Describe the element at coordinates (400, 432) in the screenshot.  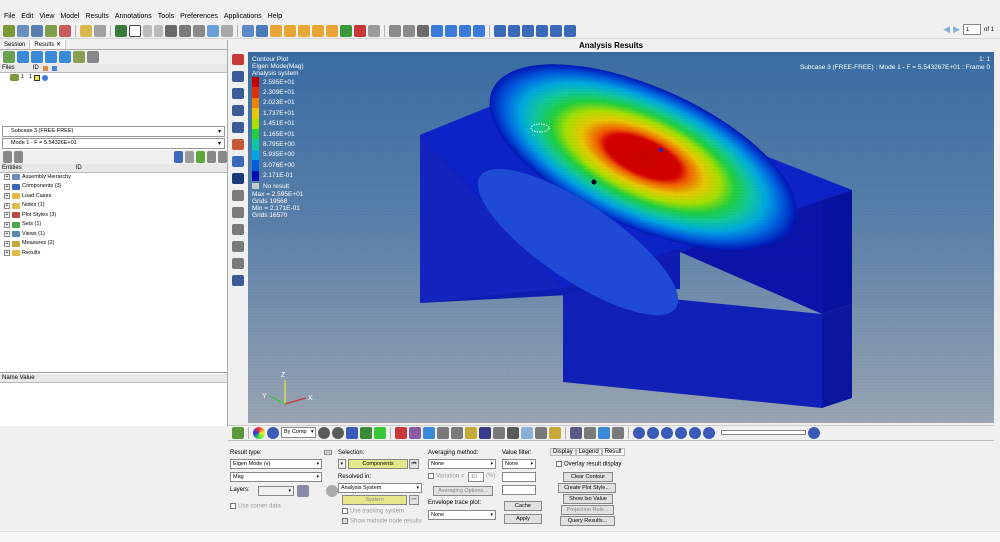
I see `entity-attributes-icon` at that location.